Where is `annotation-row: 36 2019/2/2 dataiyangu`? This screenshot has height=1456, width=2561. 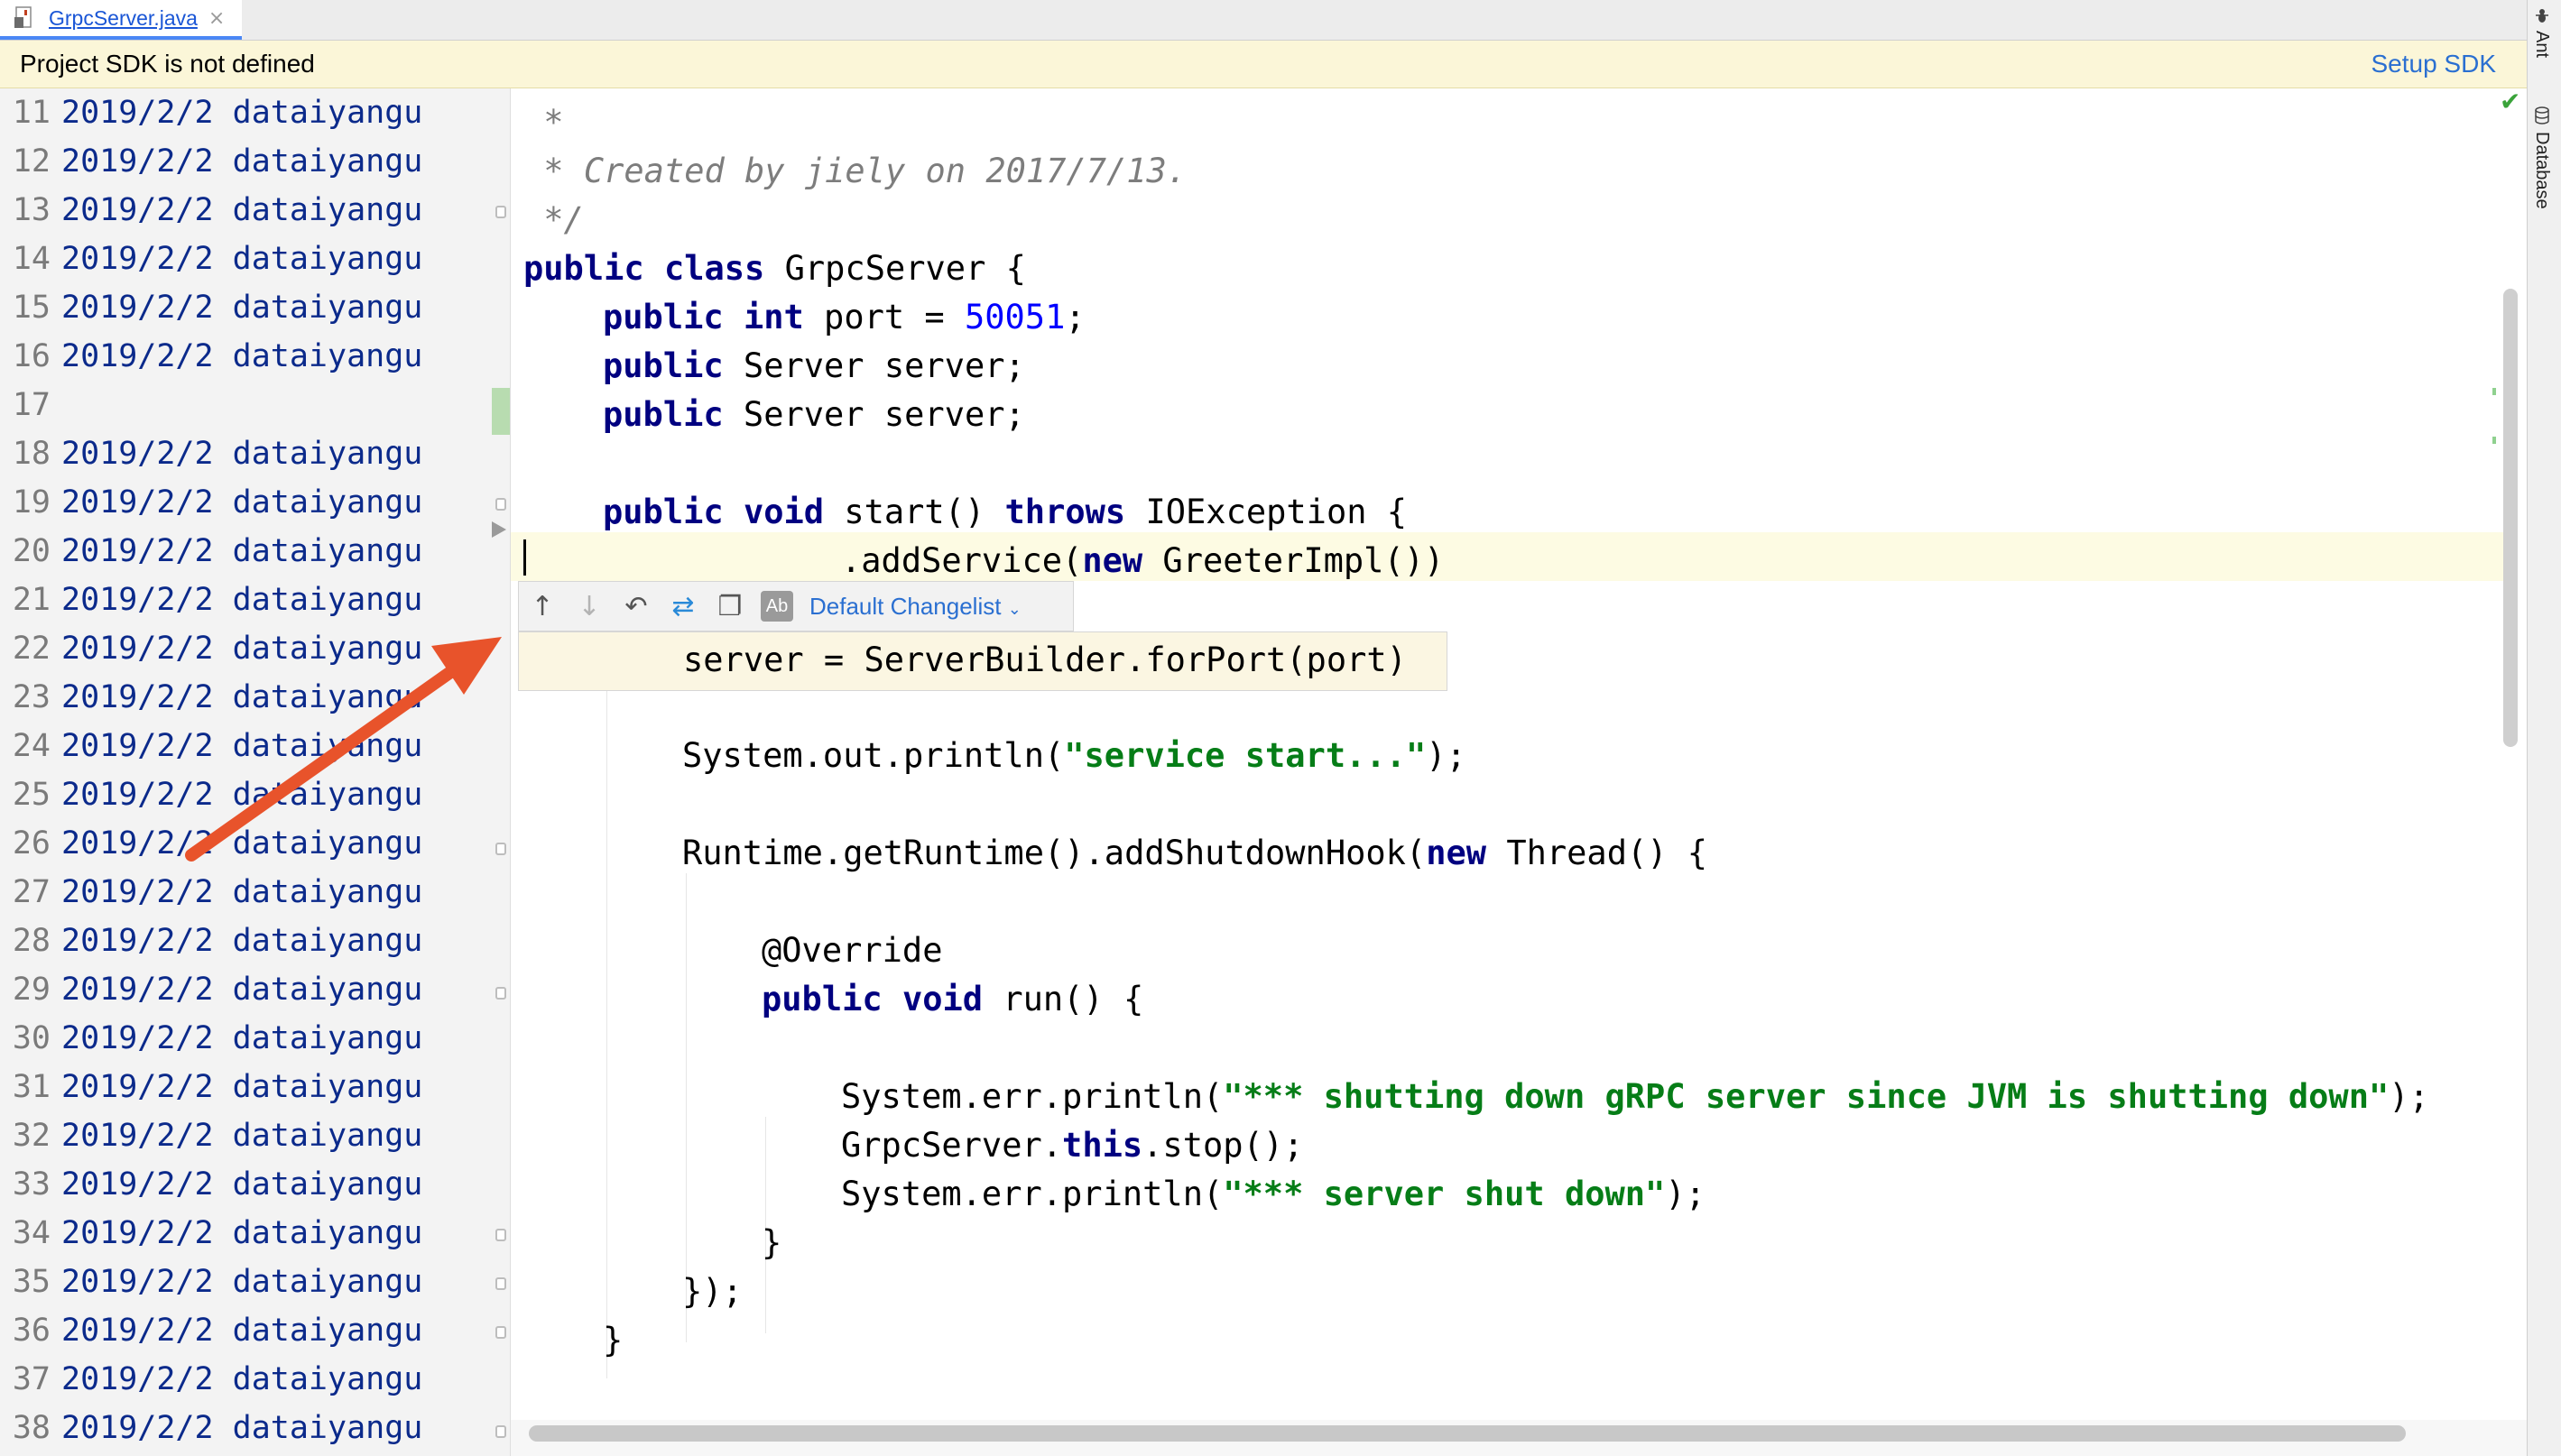
annotation-row: 36 2019/2/2 dataiyangu is located at coordinates (212, 1330).